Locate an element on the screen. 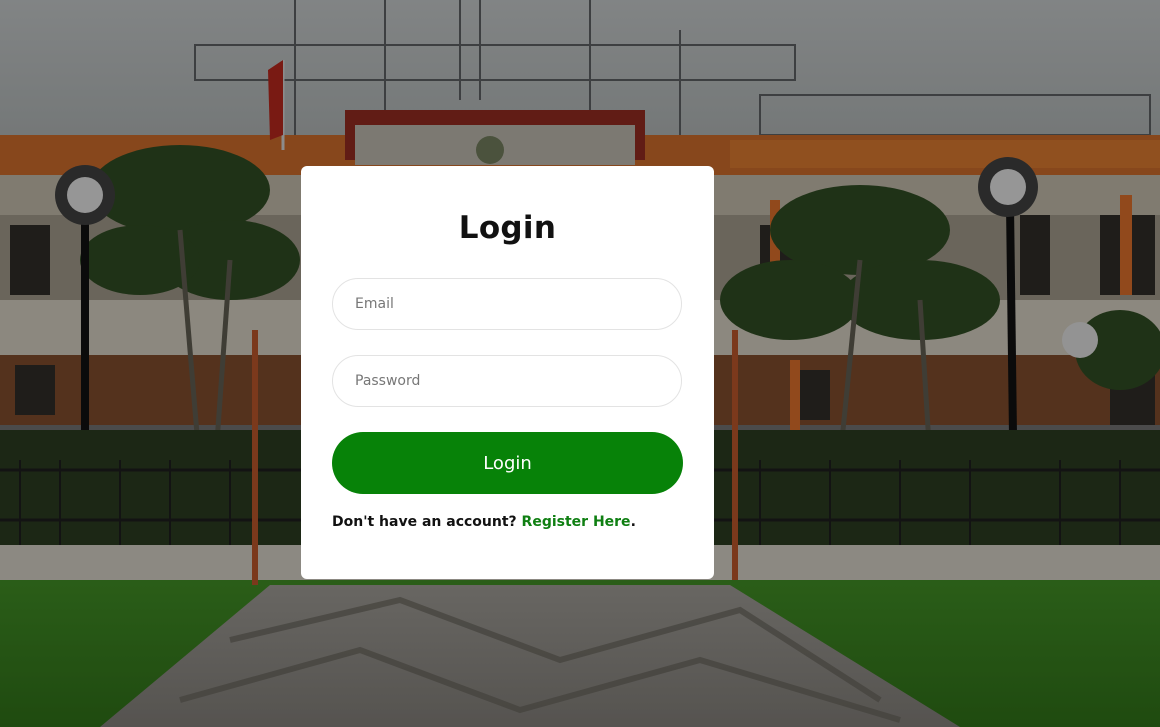  register-prompt-text: Don't have an account? is located at coordinates (427, 522).